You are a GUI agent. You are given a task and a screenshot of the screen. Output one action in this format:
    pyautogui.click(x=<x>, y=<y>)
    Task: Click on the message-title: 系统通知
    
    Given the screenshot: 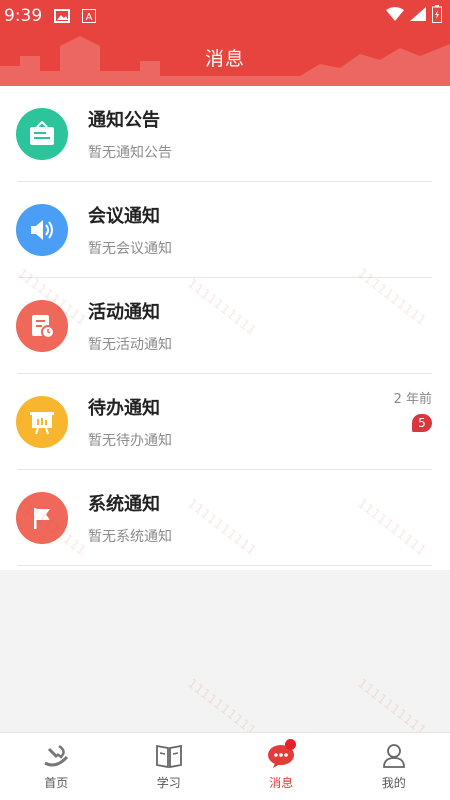 What is the action you would take?
    pyautogui.click(x=124, y=504)
    